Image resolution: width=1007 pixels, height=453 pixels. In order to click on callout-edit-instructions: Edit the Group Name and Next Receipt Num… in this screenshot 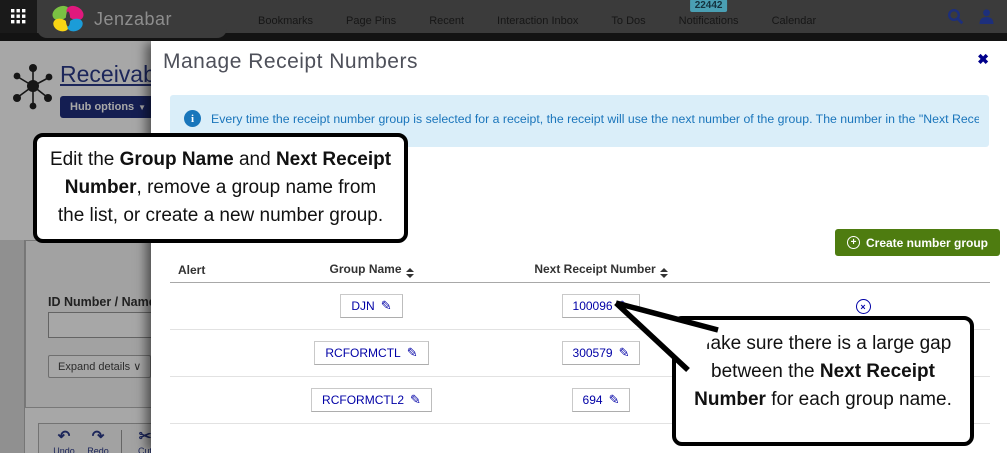, I will do `click(220, 188)`.